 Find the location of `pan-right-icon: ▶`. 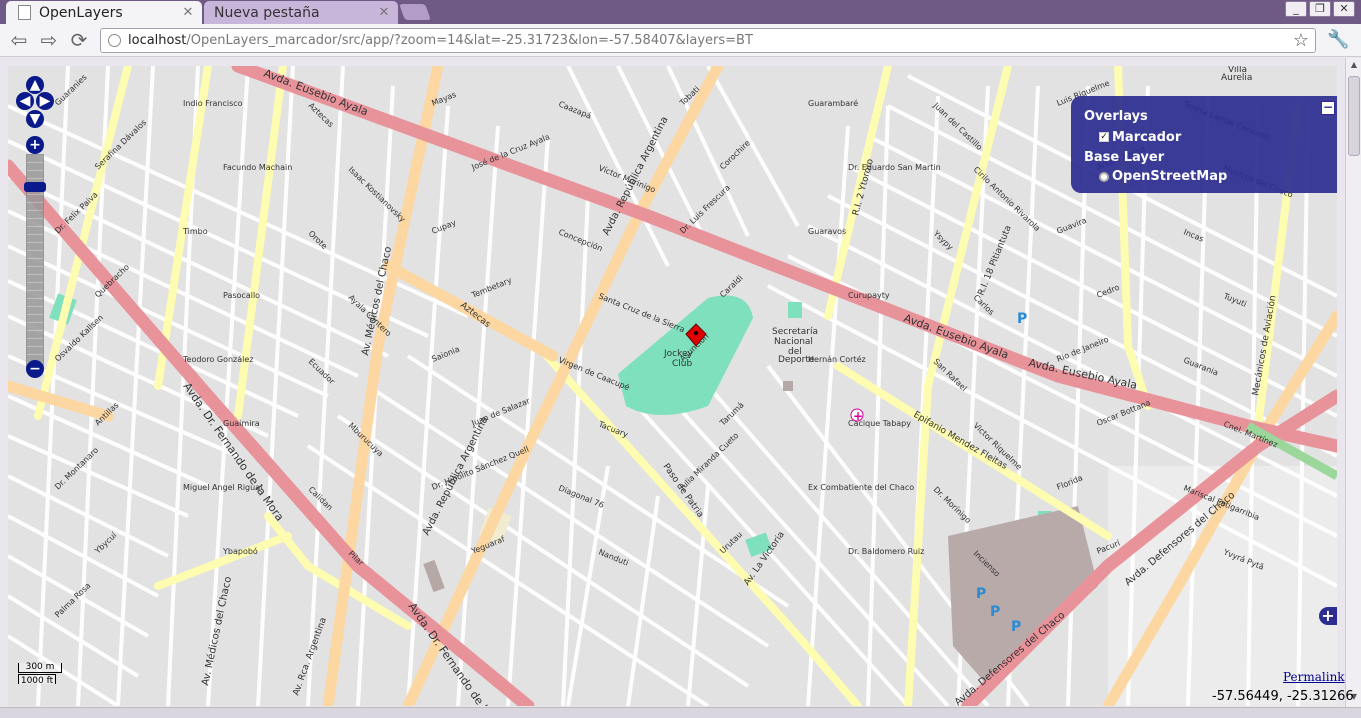

pan-right-icon: ▶ is located at coordinates (45, 101).